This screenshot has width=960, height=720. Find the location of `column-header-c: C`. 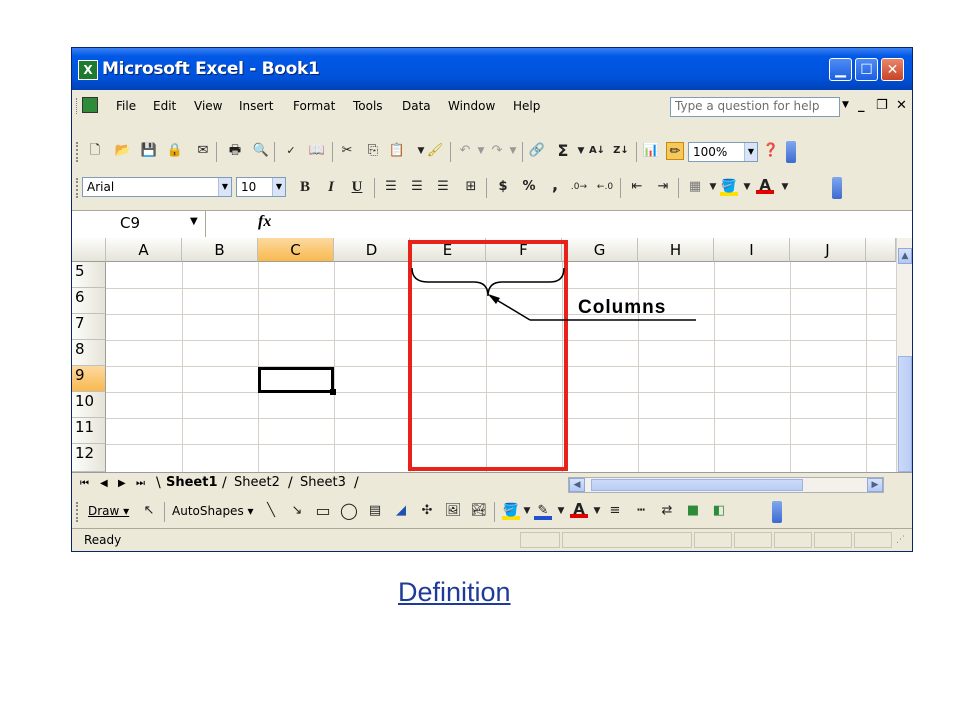

column-header-c: C is located at coordinates (296, 250).